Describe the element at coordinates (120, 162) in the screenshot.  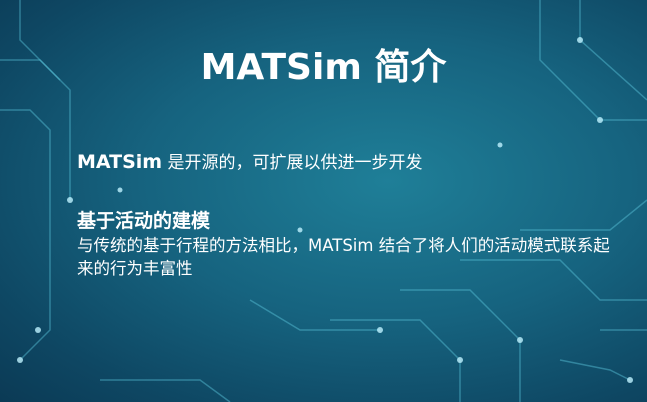
I see `matsim-label: MATSim` at that location.